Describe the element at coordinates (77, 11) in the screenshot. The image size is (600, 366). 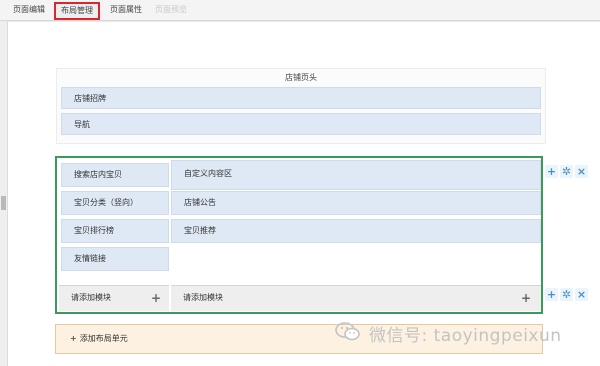
I see `tab-layout-management: 布局管理` at that location.